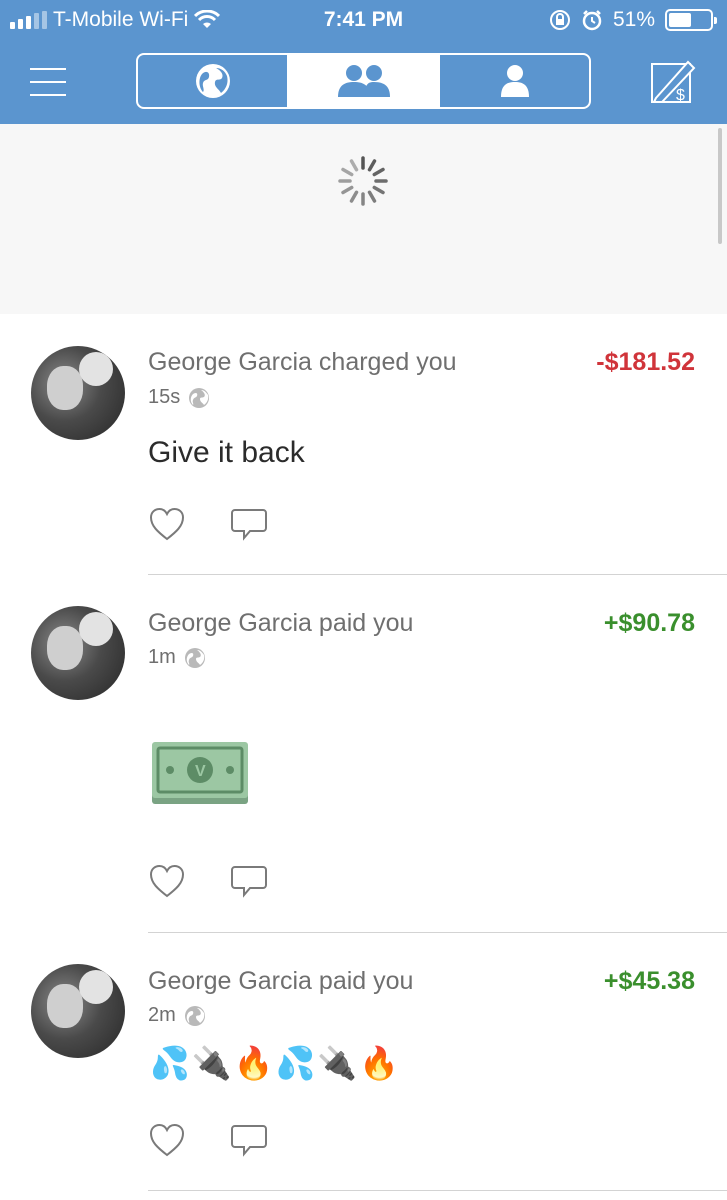 This screenshot has height=1200, width=727. I want to click on rotation-lock-icon, so click(559, 20).